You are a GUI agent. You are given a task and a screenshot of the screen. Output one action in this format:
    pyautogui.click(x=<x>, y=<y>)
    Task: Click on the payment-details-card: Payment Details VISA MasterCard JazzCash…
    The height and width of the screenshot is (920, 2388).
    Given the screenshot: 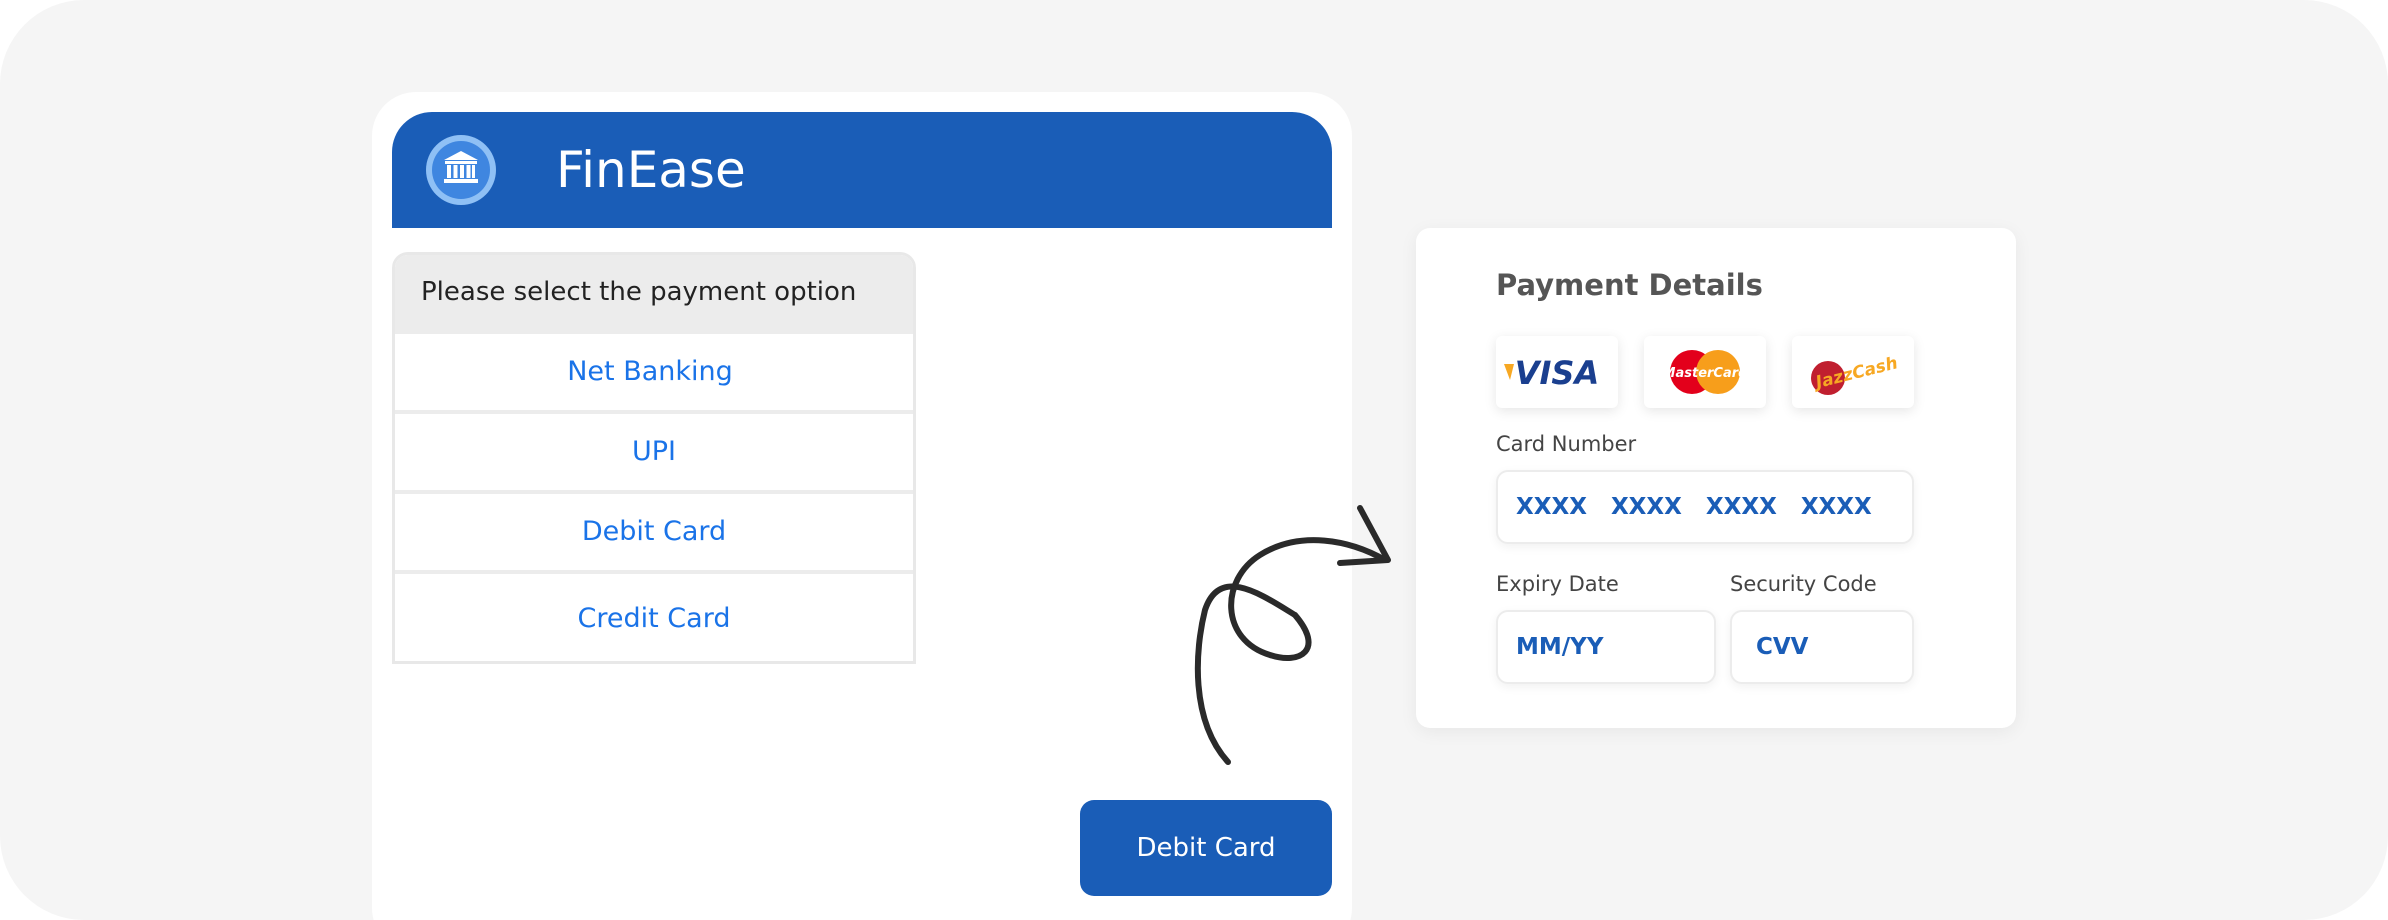 What is the action you would take?
    pyautogui.click(x=1716, y=478)
    